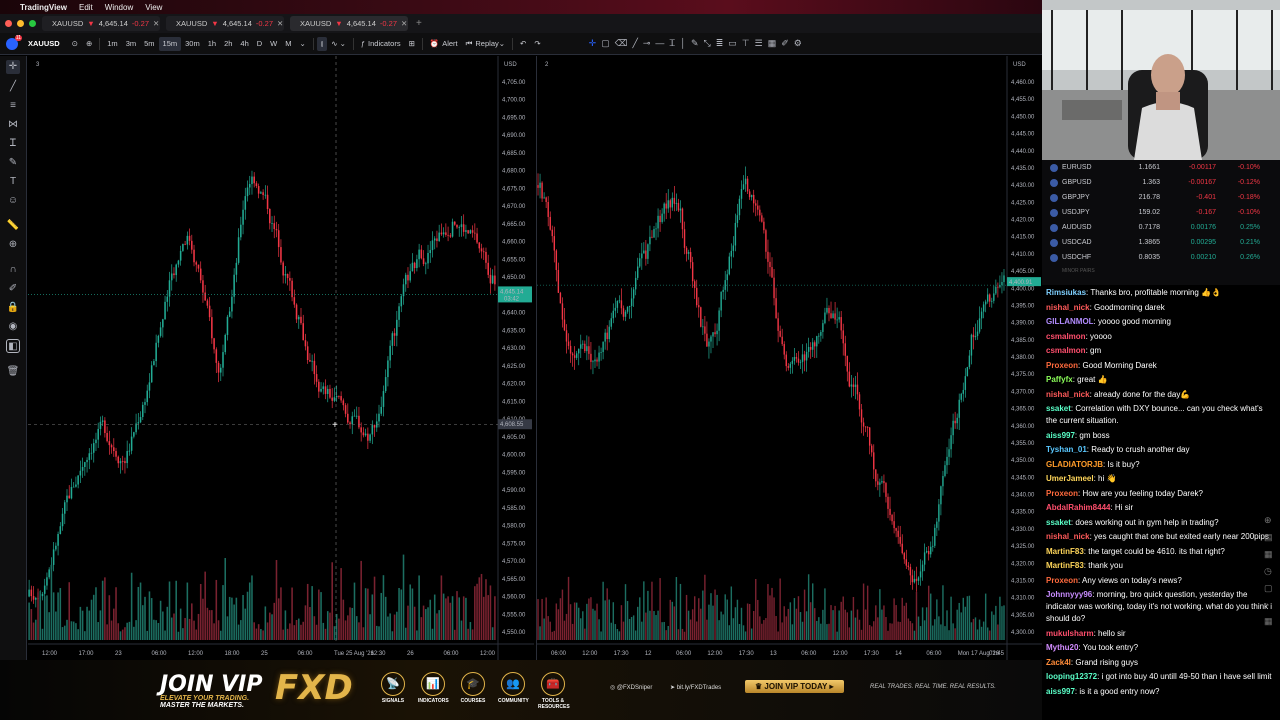 Image resolution: width=1280 pixels, height=720 pixels. Describe the element at coordinates (537, 43) in the screenshot. I see `redo-icon: ↷` at that location.